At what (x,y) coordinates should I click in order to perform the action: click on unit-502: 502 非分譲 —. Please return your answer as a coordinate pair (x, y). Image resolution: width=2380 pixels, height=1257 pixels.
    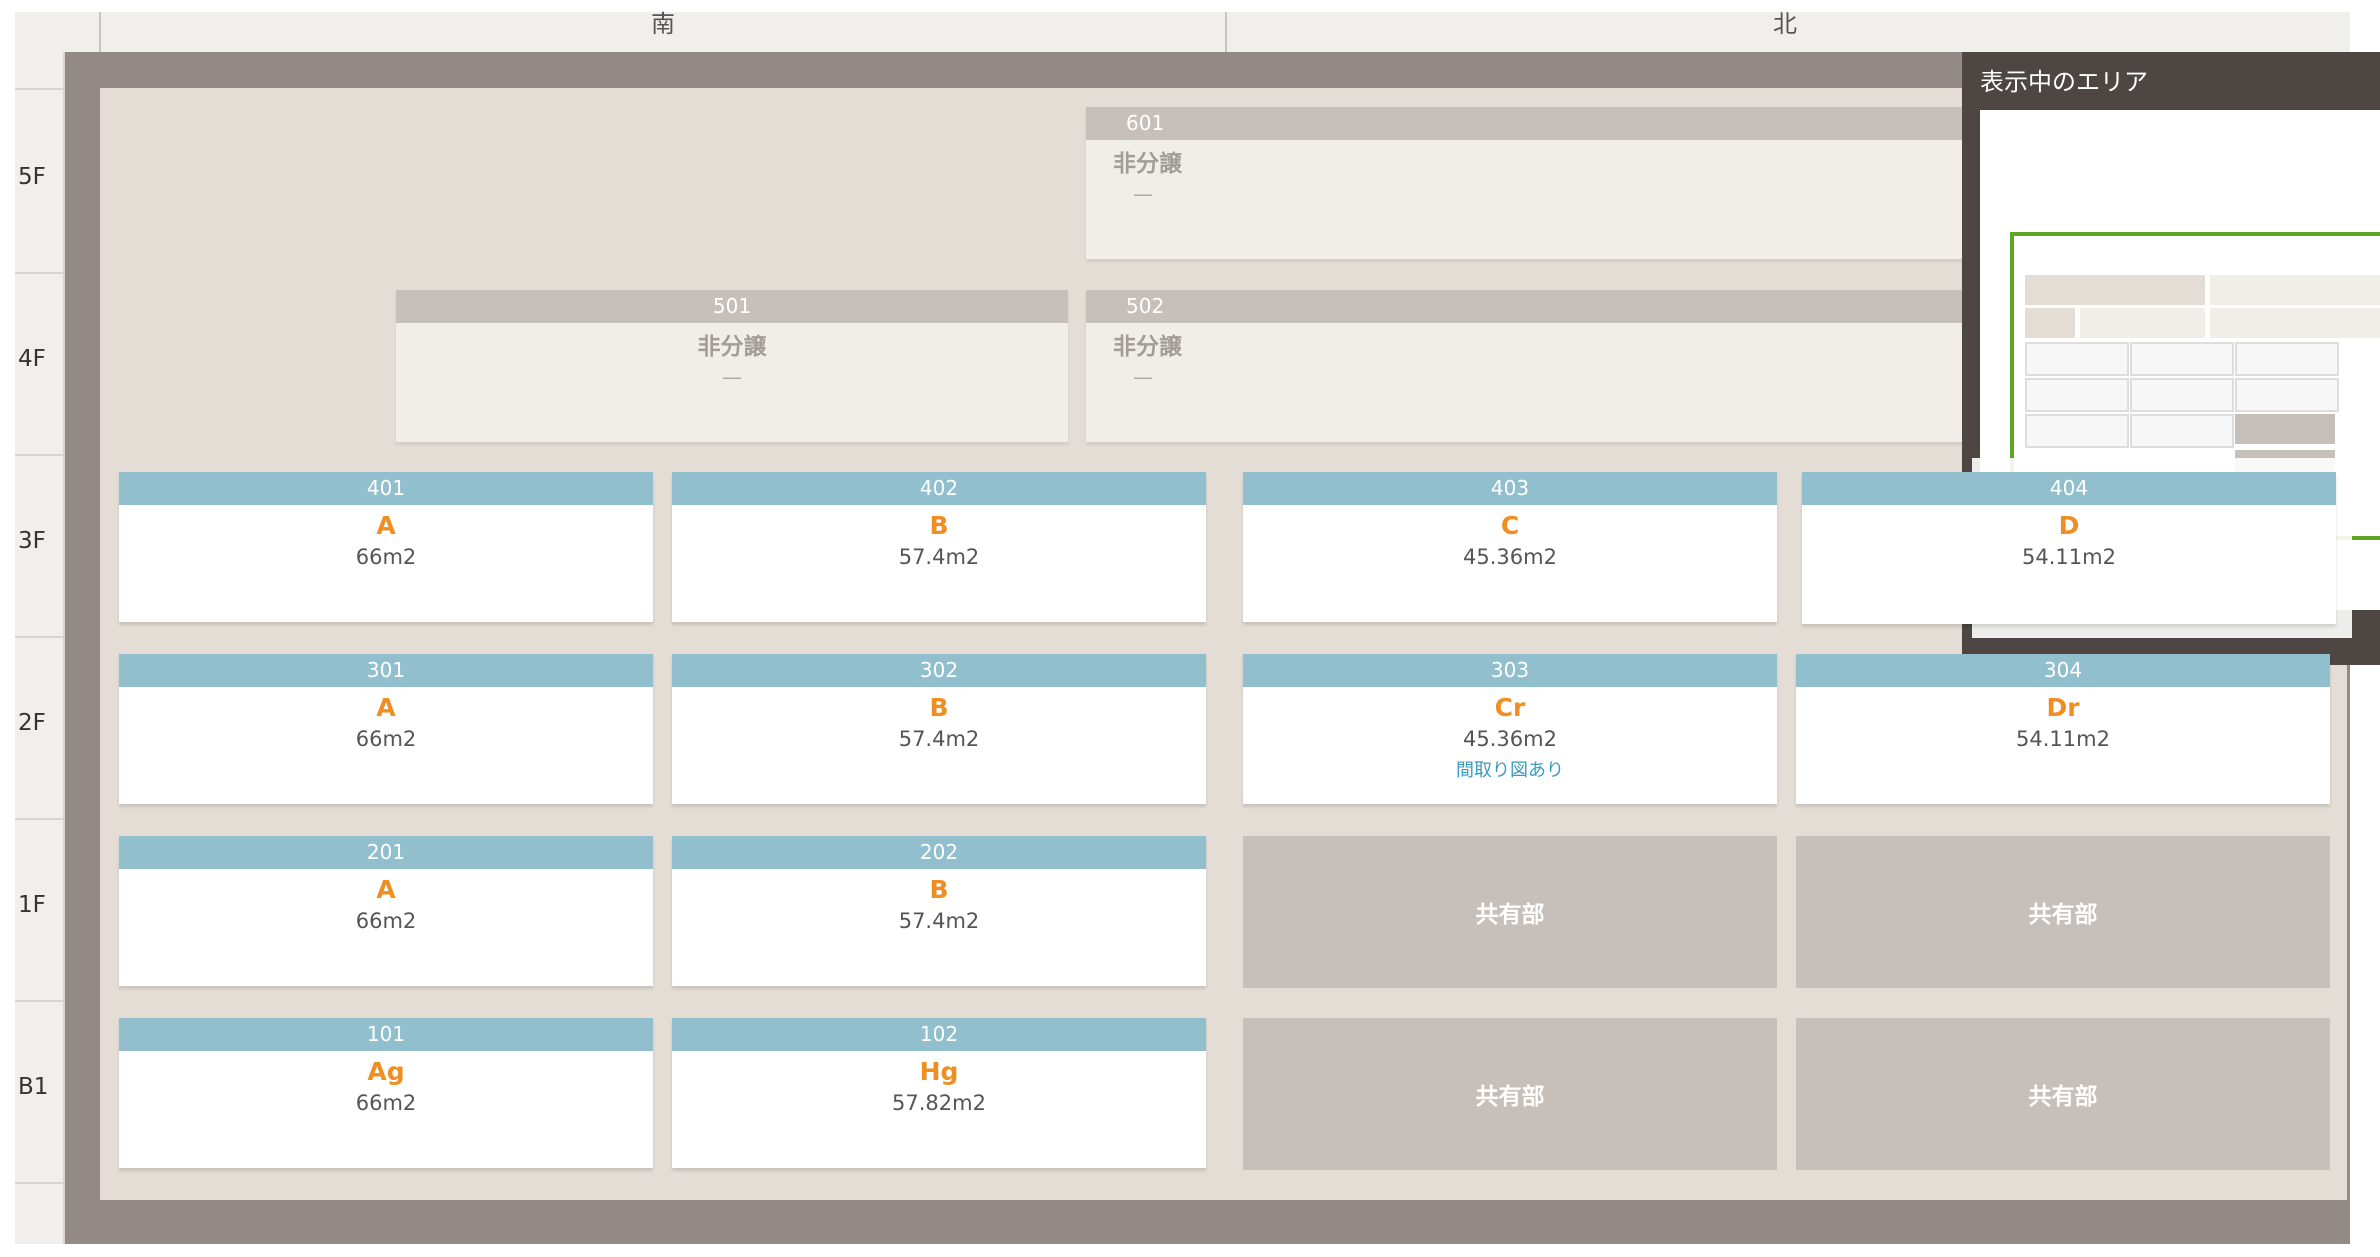
    Looking at the image, I should click on (1533, 366).